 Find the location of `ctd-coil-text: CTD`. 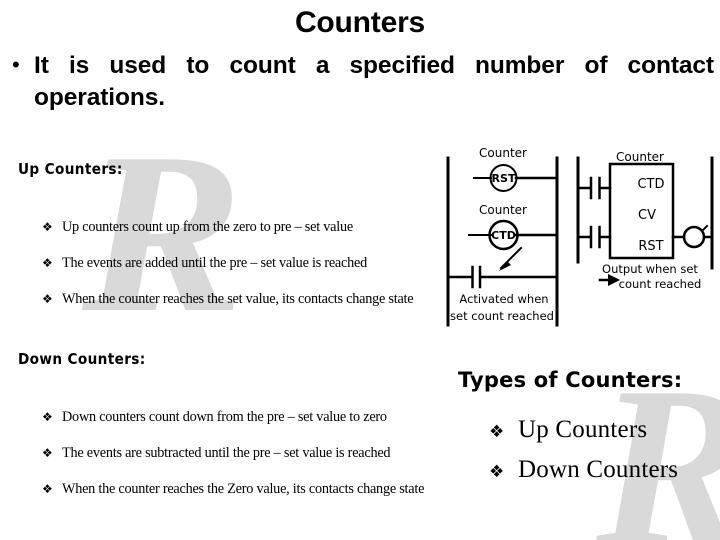

ctd-coil-text: CTD is located at coordinates (503, 235).